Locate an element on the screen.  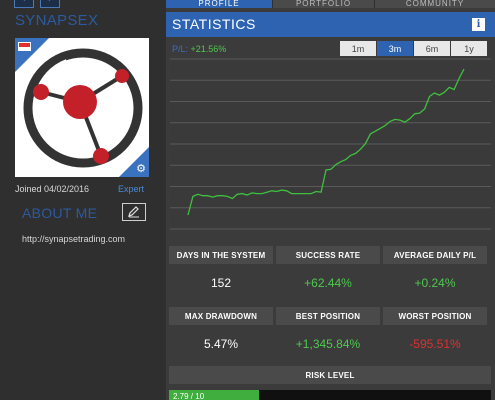
stat-label-best-position: BEST POSITION is located at coordinates (328, 316).